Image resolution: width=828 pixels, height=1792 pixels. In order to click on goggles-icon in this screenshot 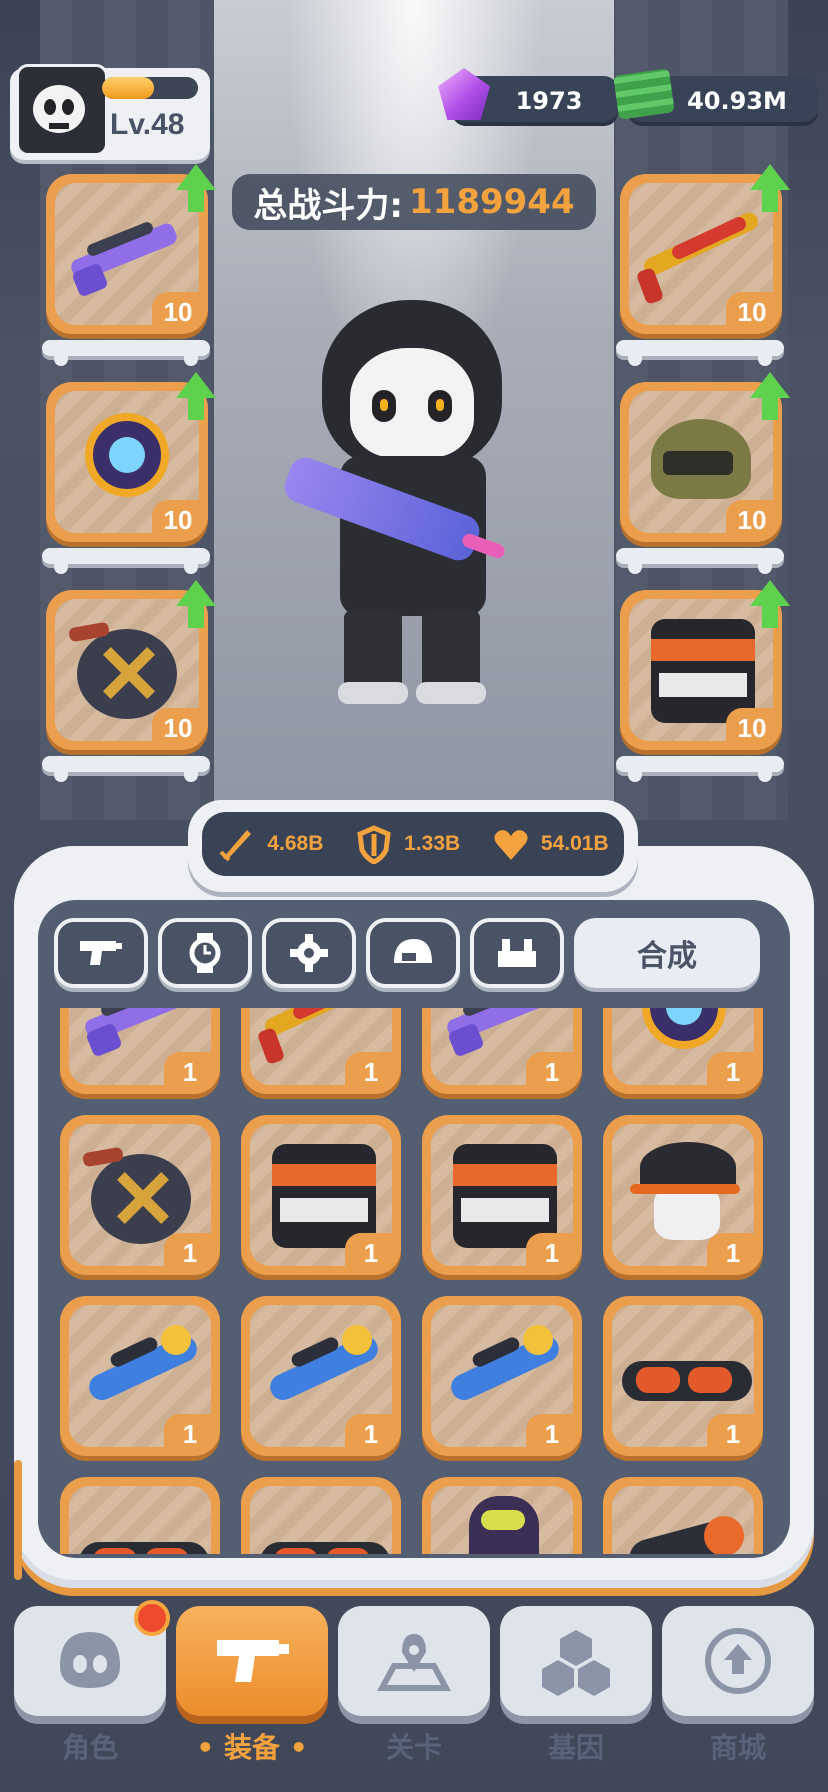, I will do `click(321, 1520)`.